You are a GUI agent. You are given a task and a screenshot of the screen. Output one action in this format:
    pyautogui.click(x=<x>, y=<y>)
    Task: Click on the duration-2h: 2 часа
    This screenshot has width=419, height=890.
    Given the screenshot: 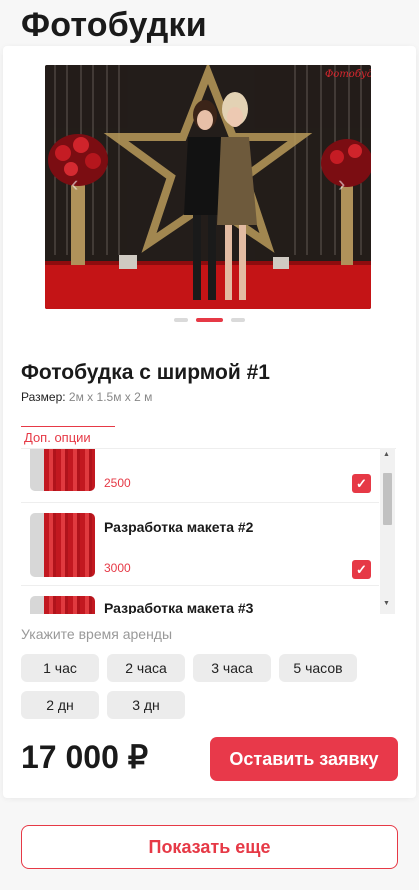 What is the action you would take?
    pyautogui.click(x=146, y=668)
    